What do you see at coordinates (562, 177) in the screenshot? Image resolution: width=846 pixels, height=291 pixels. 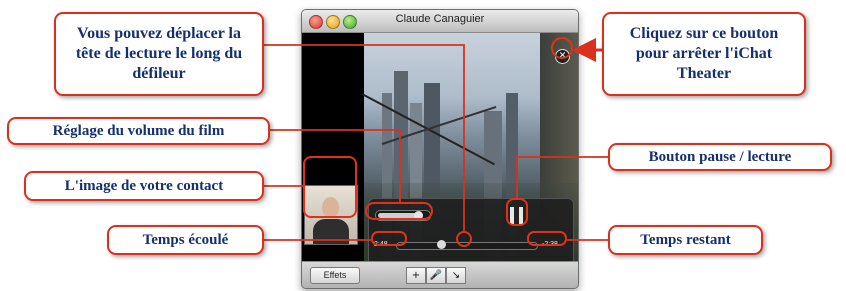 I see `pause-connector` at bounding box center [562, 177].